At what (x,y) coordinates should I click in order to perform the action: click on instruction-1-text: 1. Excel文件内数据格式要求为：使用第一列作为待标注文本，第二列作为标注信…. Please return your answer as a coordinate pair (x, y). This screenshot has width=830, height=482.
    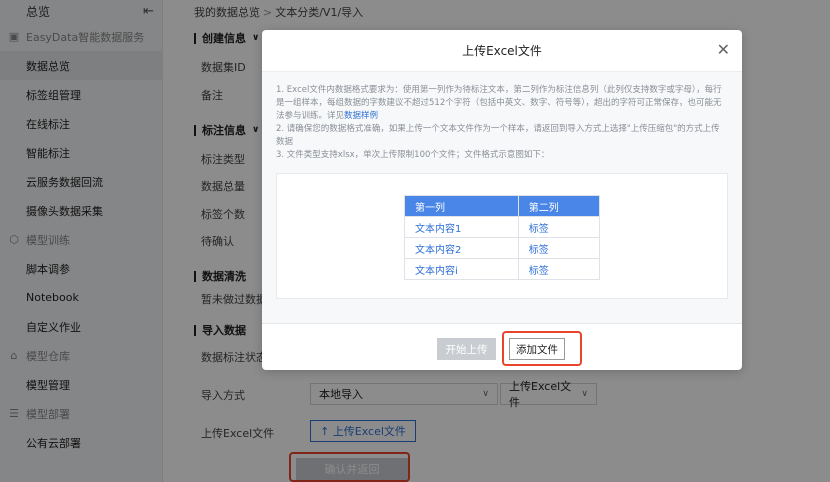
    Looking at the image, I should click on (499, 103).